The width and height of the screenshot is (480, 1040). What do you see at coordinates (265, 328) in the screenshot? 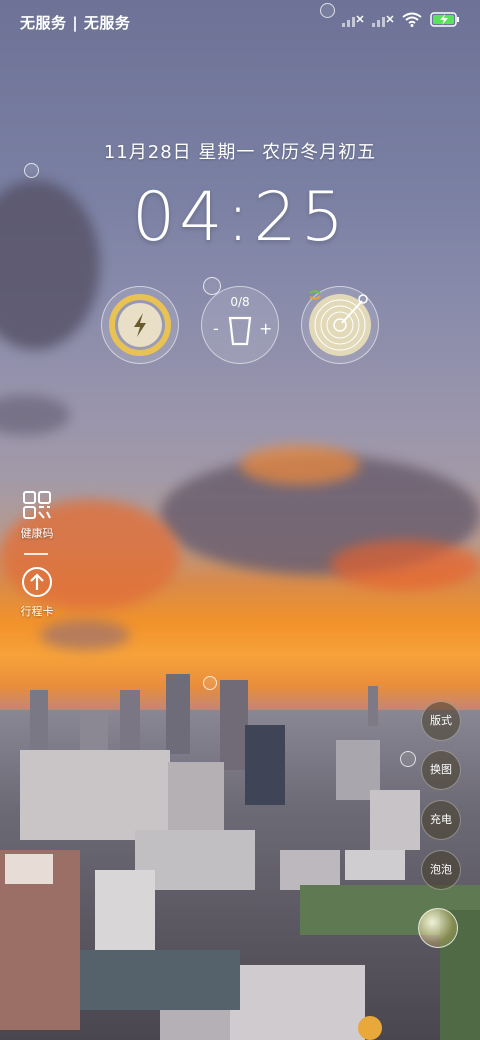
I see `water-plus-button: +` at bounding box center [265, 328].